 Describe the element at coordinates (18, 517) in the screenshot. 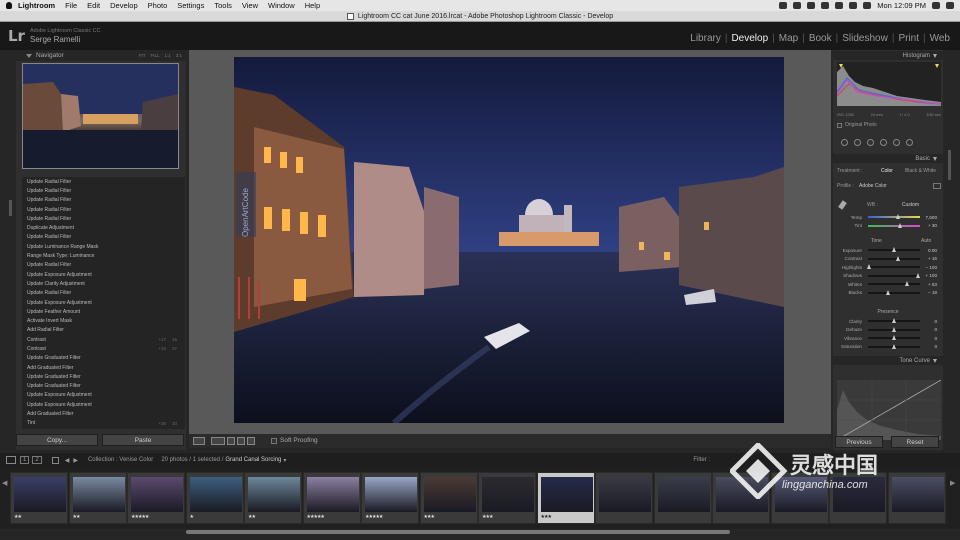

I see `star-rating: ★★` at that location.